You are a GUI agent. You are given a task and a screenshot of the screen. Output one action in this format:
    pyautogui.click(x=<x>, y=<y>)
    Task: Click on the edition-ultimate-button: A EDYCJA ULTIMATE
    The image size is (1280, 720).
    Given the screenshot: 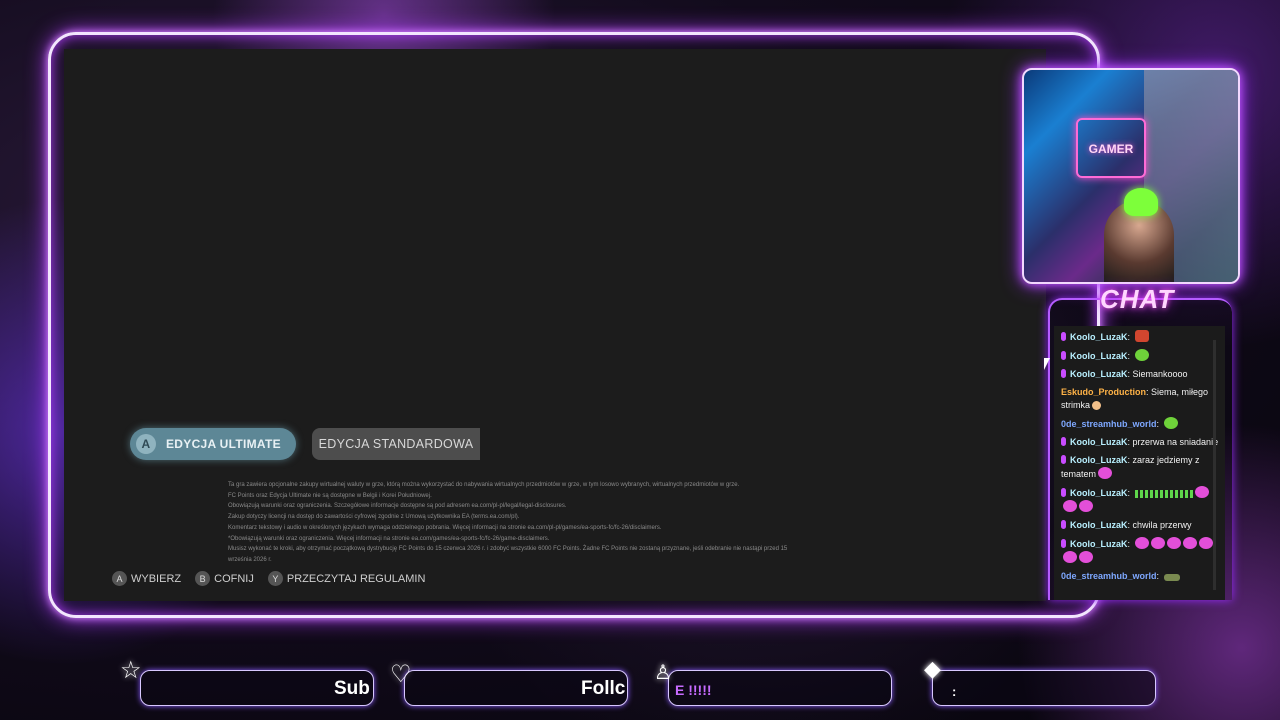 What is the action you would take?
    pyautogui.click(x=213, y=444)
    